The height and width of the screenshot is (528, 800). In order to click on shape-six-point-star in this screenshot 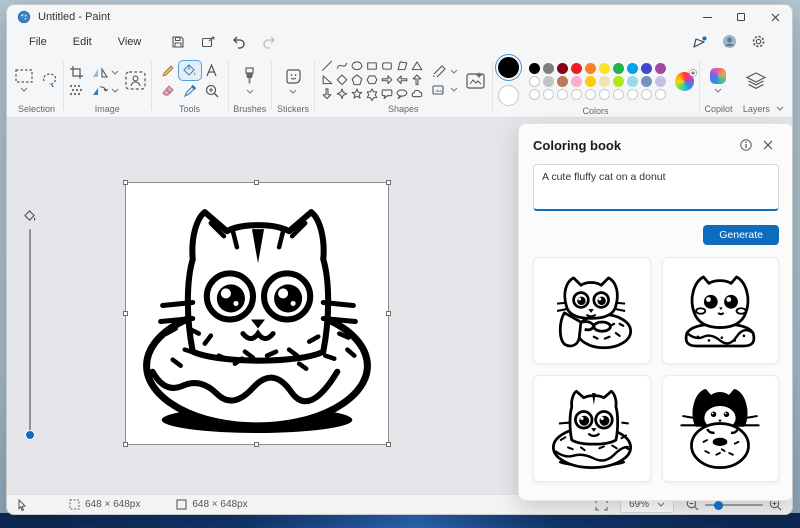, I will do `click(372, 95)`.